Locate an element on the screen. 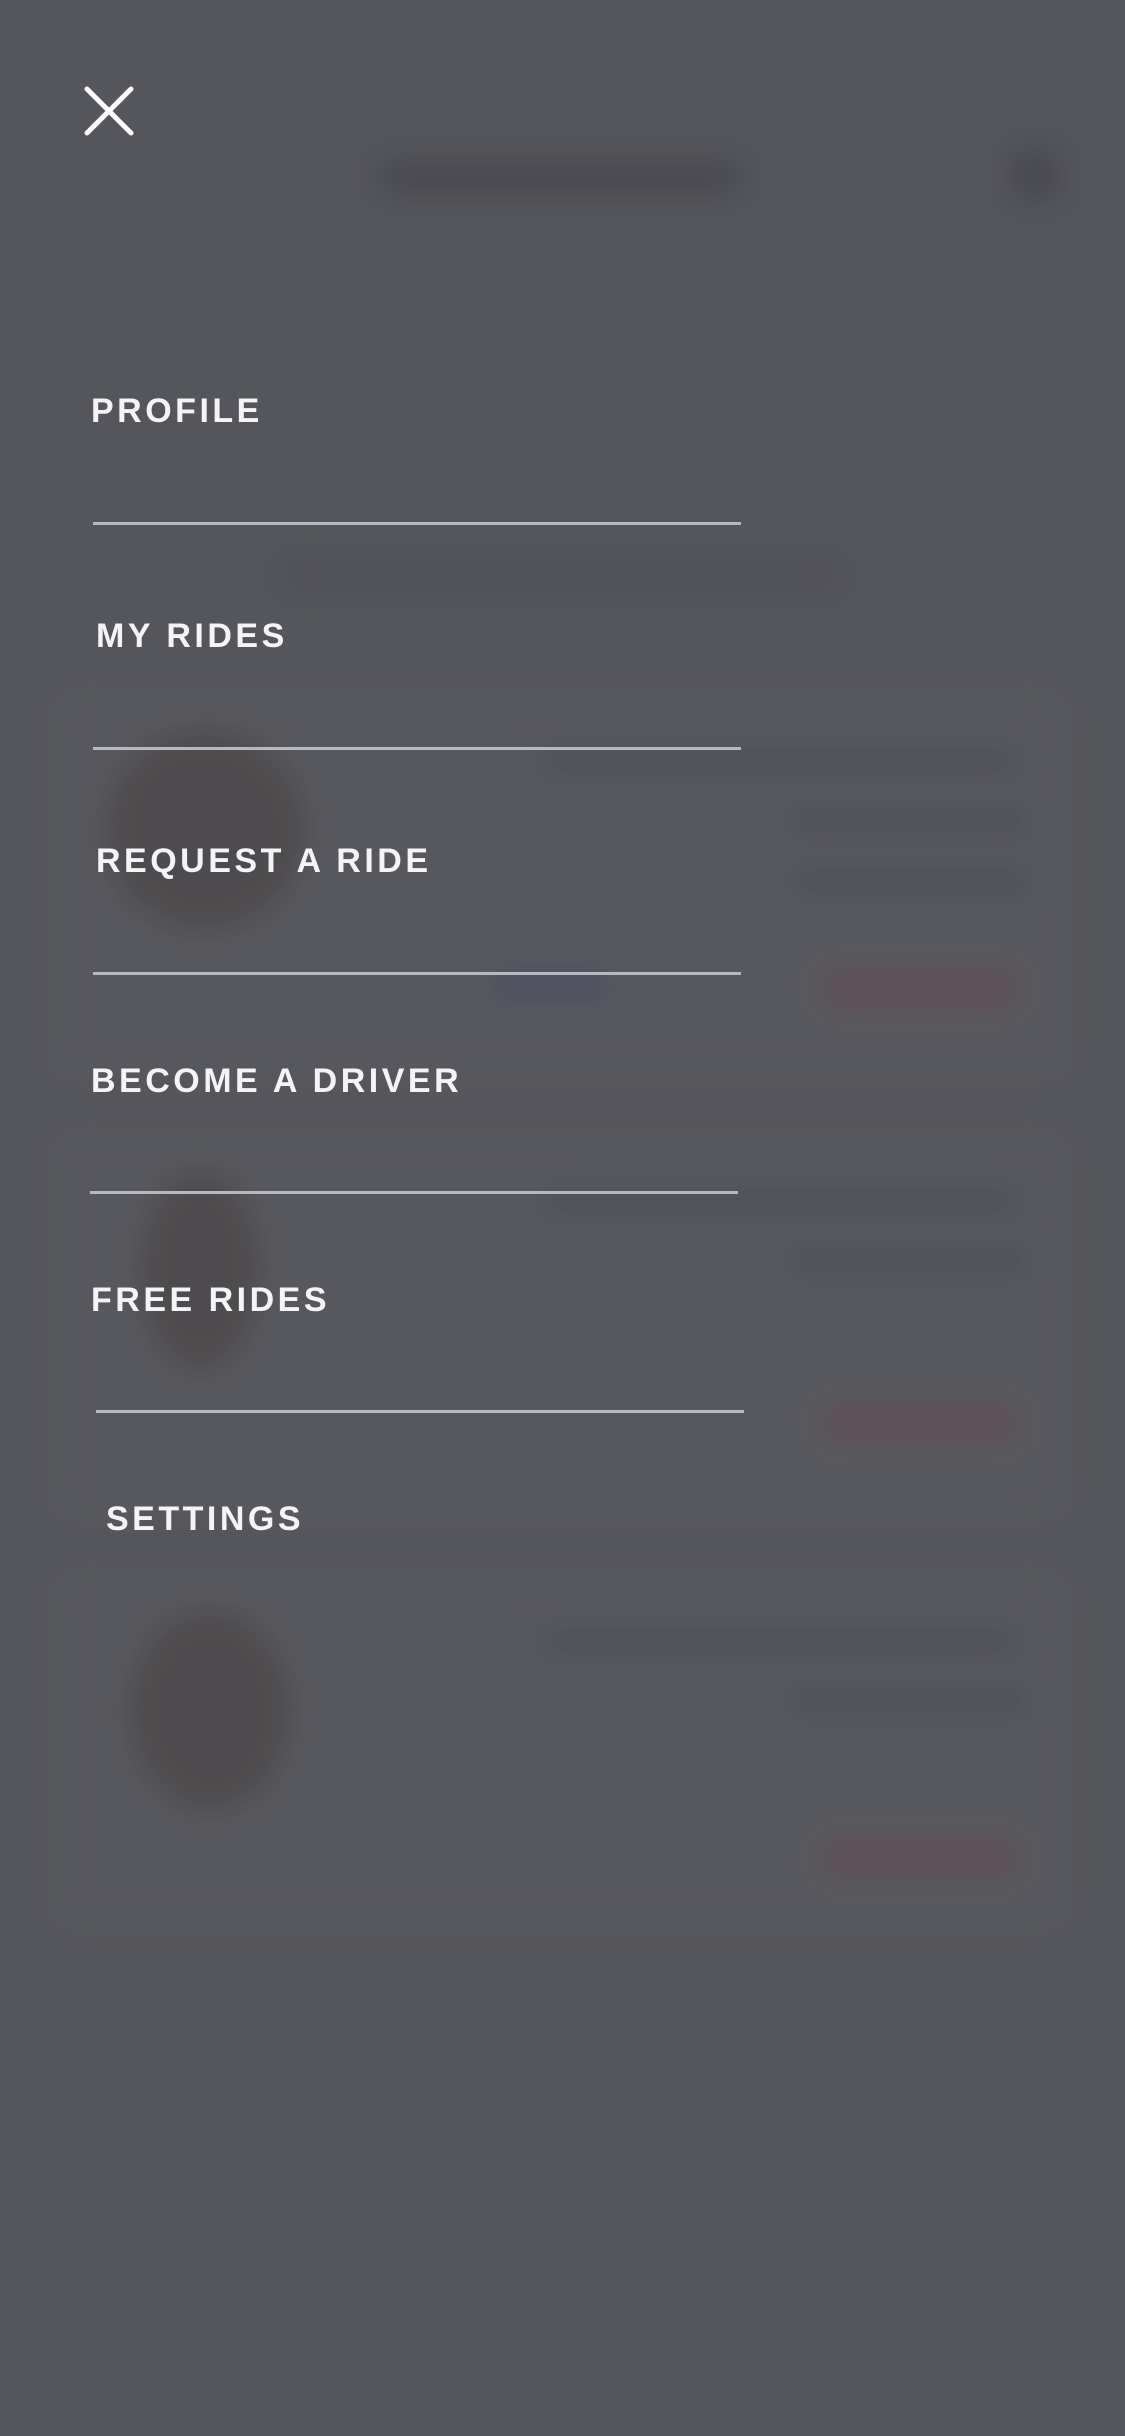  background-header-title is located at coordinates (560, 177).